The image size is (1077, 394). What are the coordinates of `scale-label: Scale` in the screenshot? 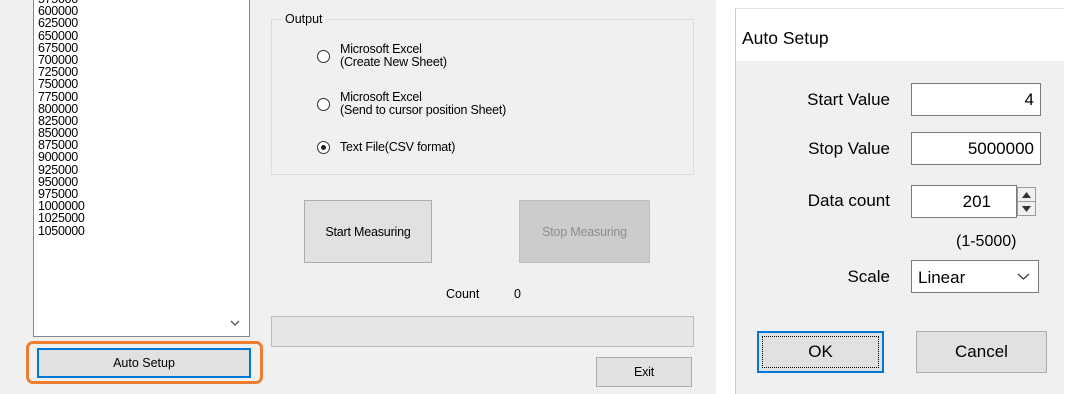 It's located at (868, 276).